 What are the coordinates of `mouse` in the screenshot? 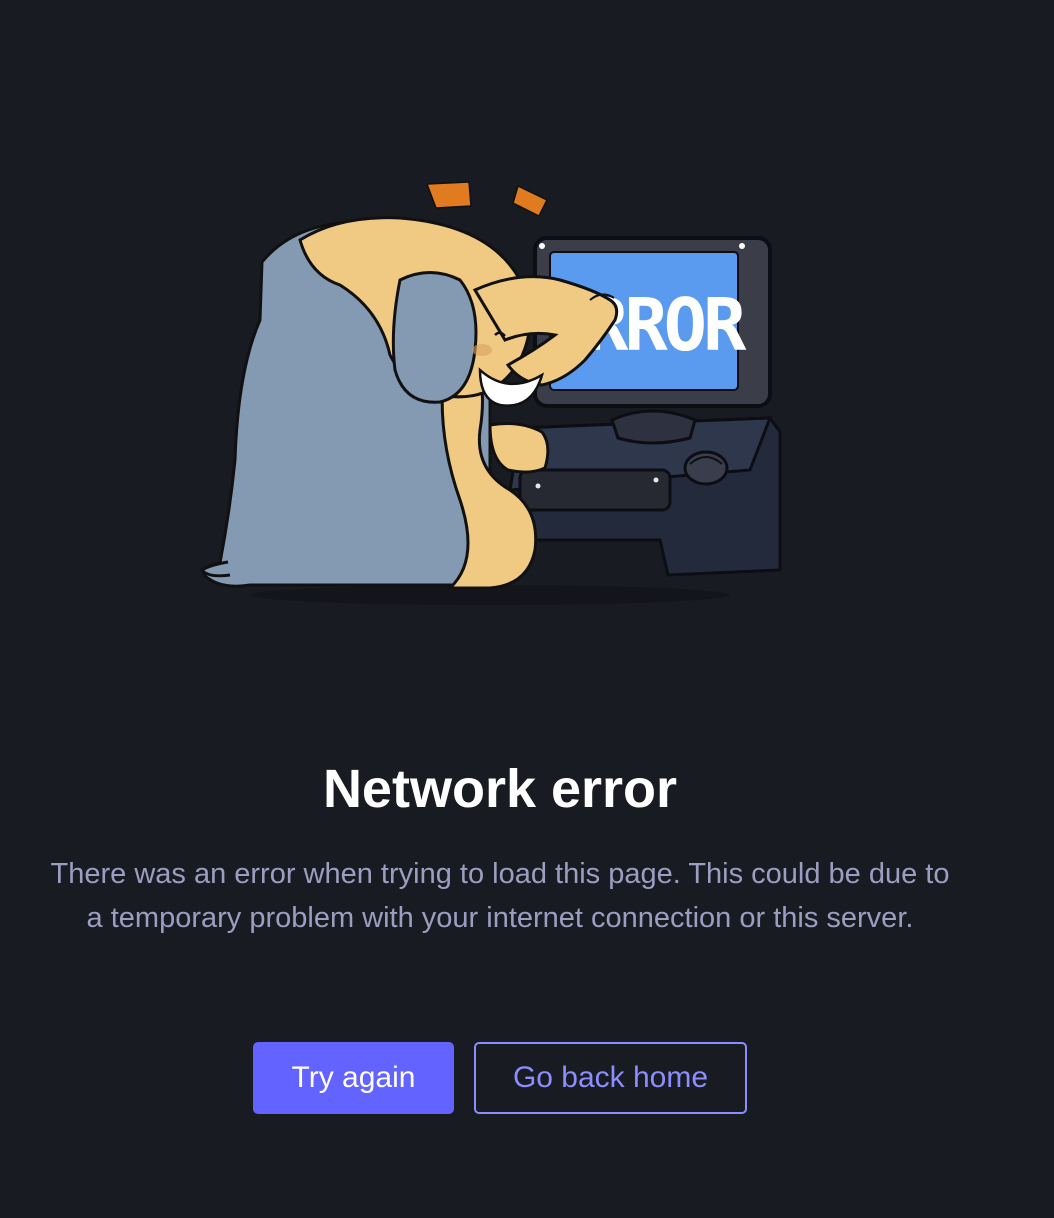 It's located at (706, 468).